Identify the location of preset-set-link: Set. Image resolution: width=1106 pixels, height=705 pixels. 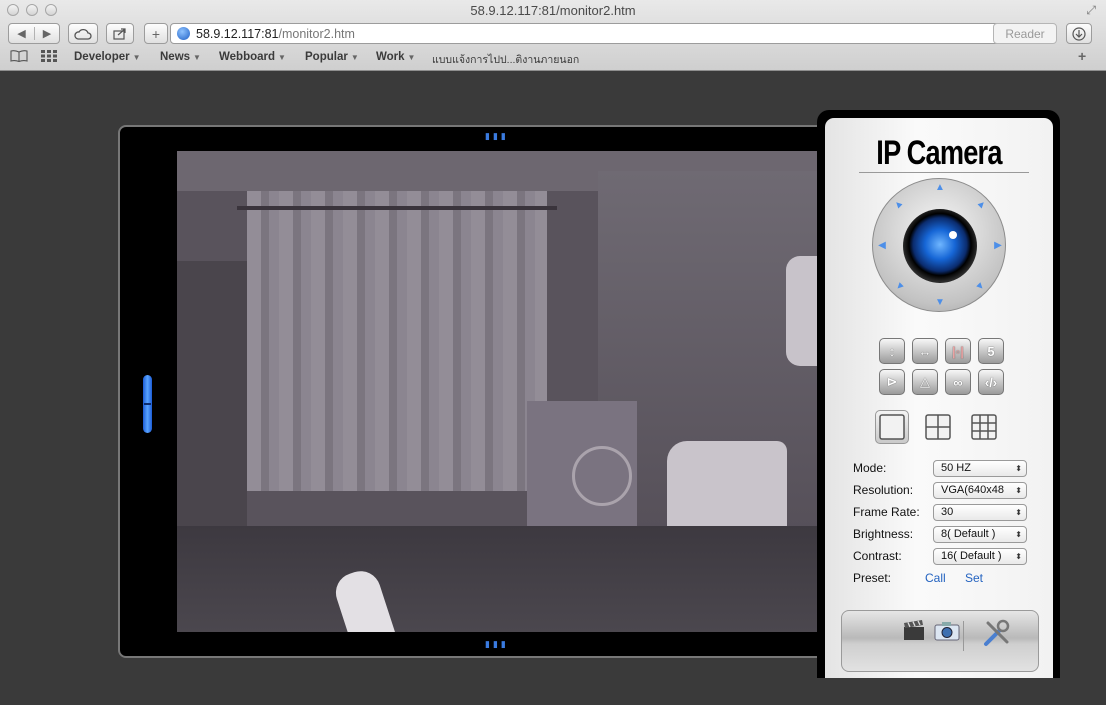
(974, 578).